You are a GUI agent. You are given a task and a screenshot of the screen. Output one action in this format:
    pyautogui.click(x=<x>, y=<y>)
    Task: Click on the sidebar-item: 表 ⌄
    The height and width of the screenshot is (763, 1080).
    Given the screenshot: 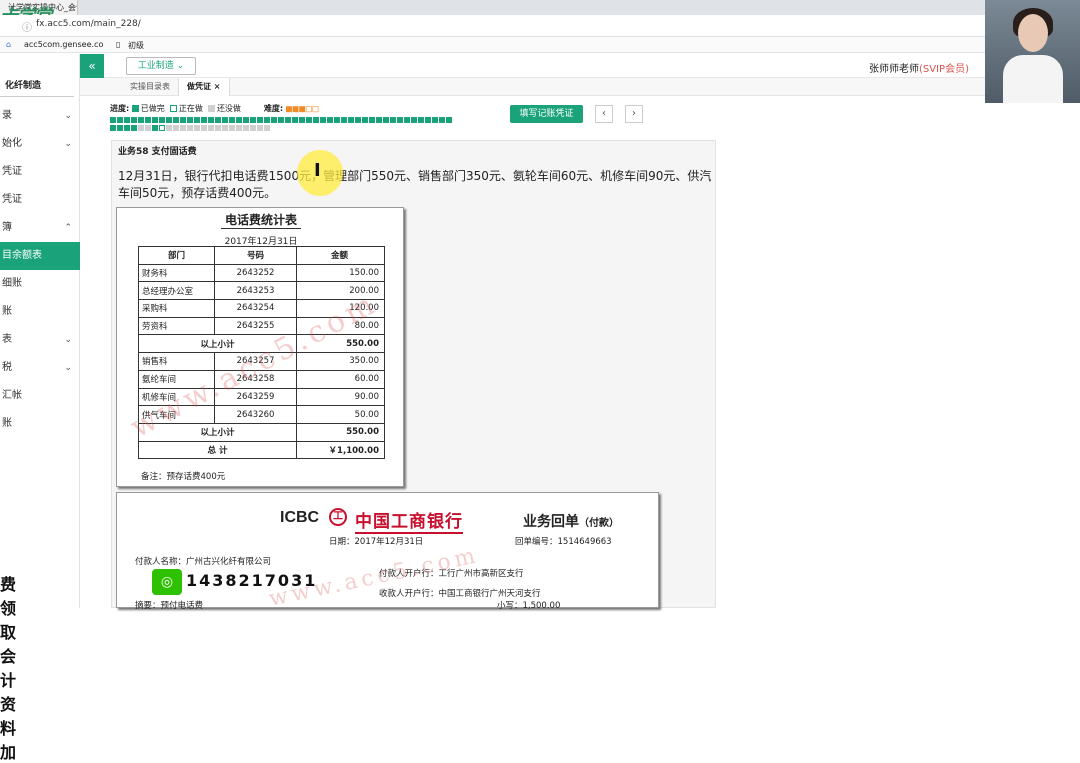 What is the action you would take?
    pyautogui.click(x=40, y=340)
    